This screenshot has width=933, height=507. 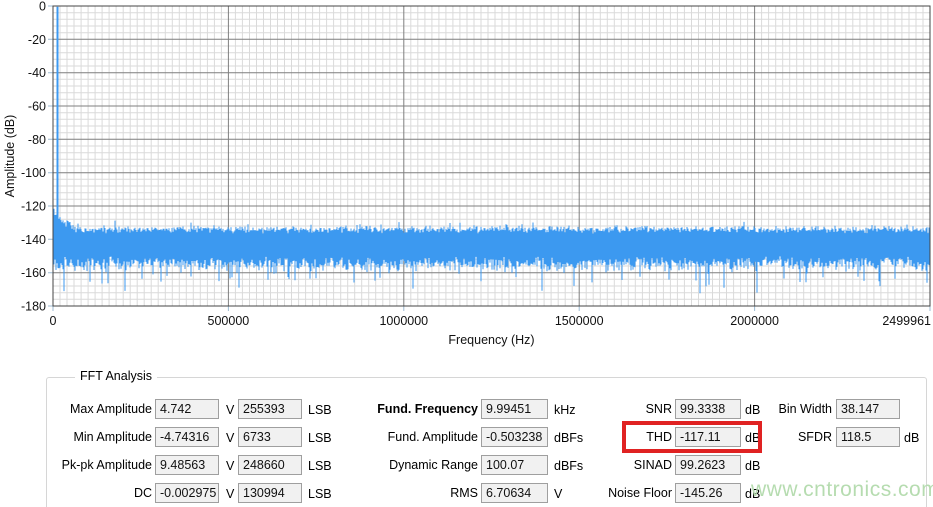 What do you see at coordinates (868, 409) in the screenshot?
I see `value-box: 38.147` at bounding box center [868, 409].